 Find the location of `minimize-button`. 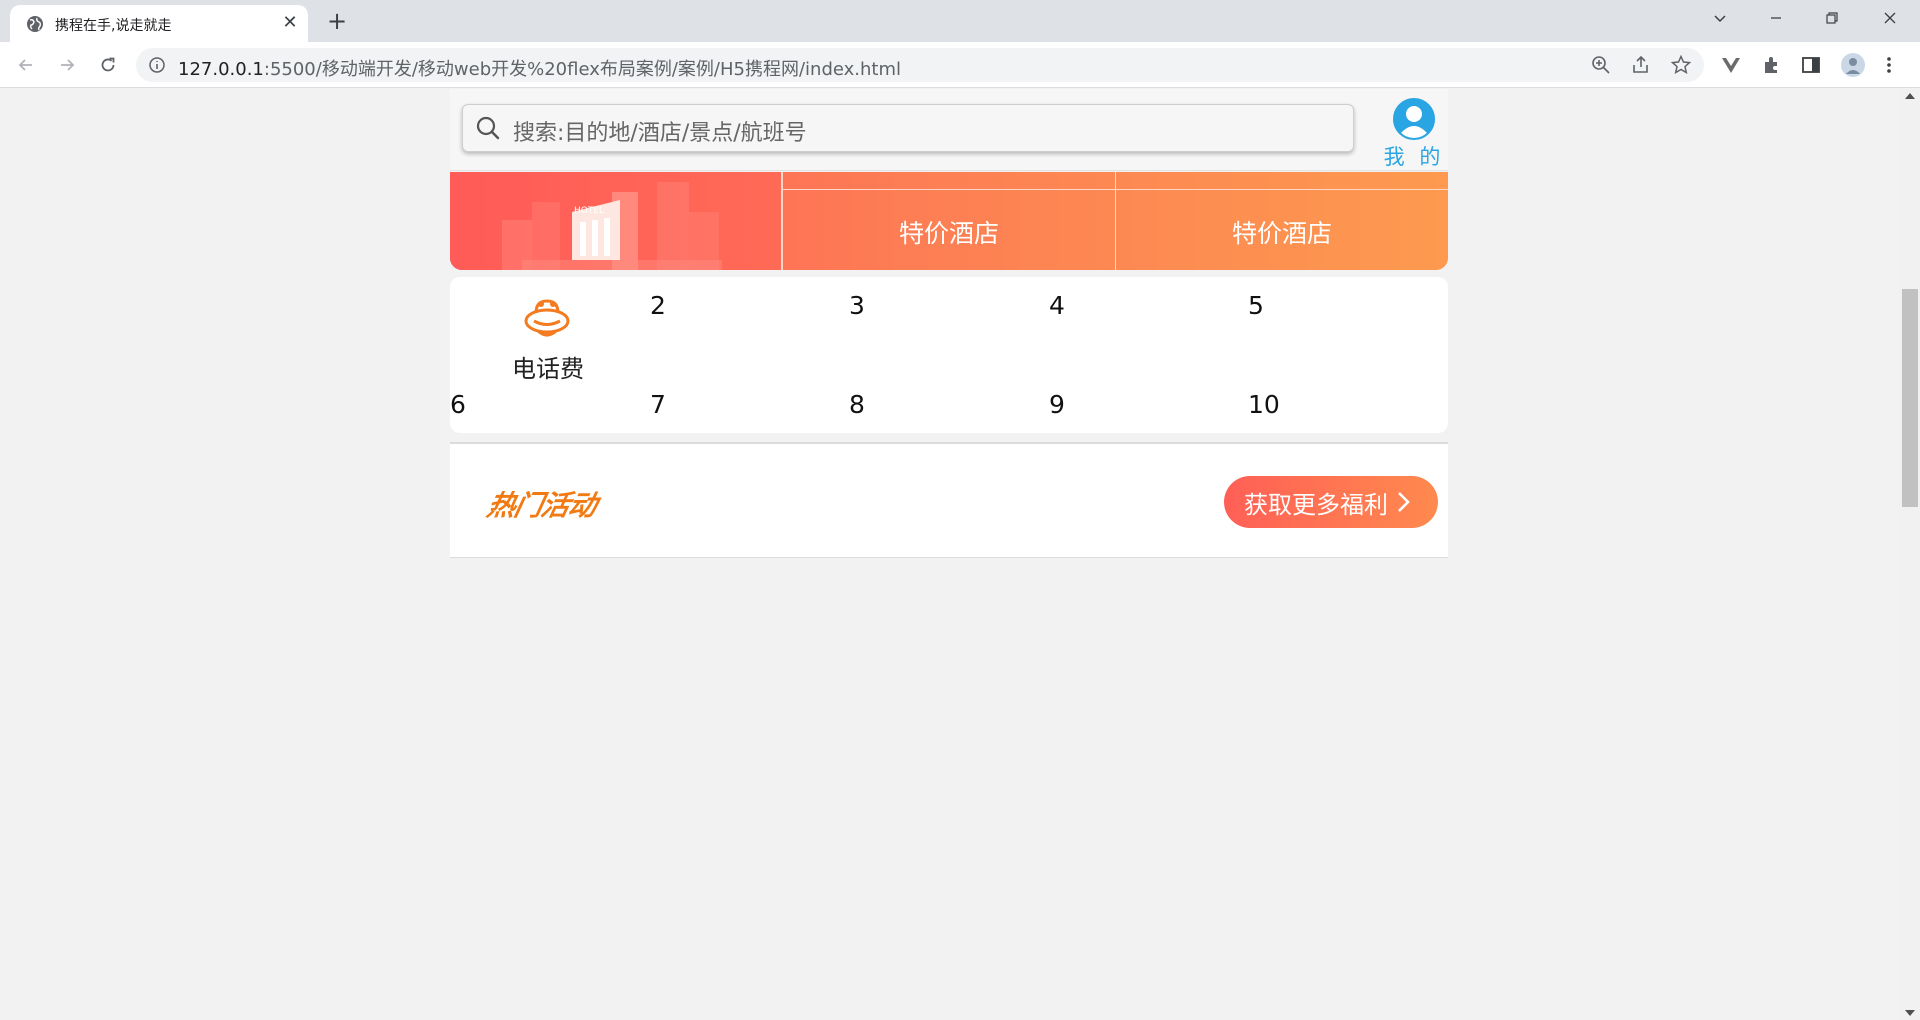

minimize-button is located at coordinates (1776, 18).